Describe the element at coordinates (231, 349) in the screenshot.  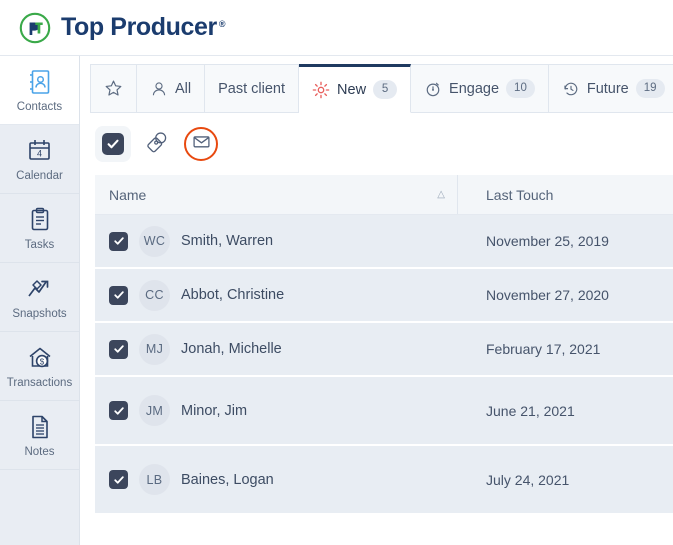
I see `contact-name: Jonah, Michelle` at that location.